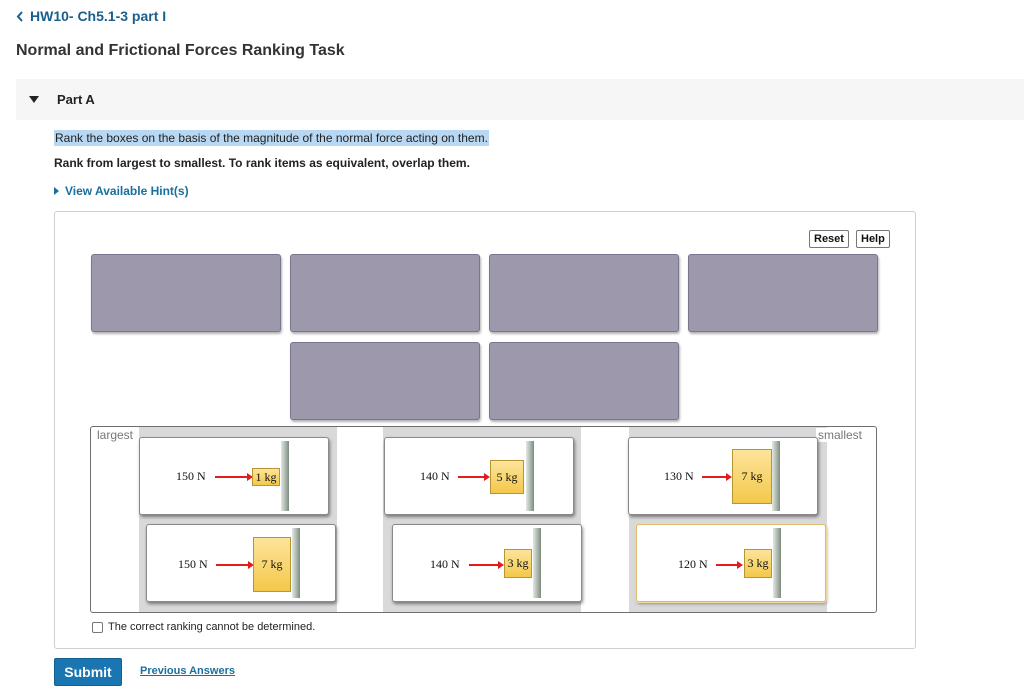 The height and width of the screenshot is (697, 1024). I want to click on view-hints-link: View Available Hint(s), so click(121, 191).